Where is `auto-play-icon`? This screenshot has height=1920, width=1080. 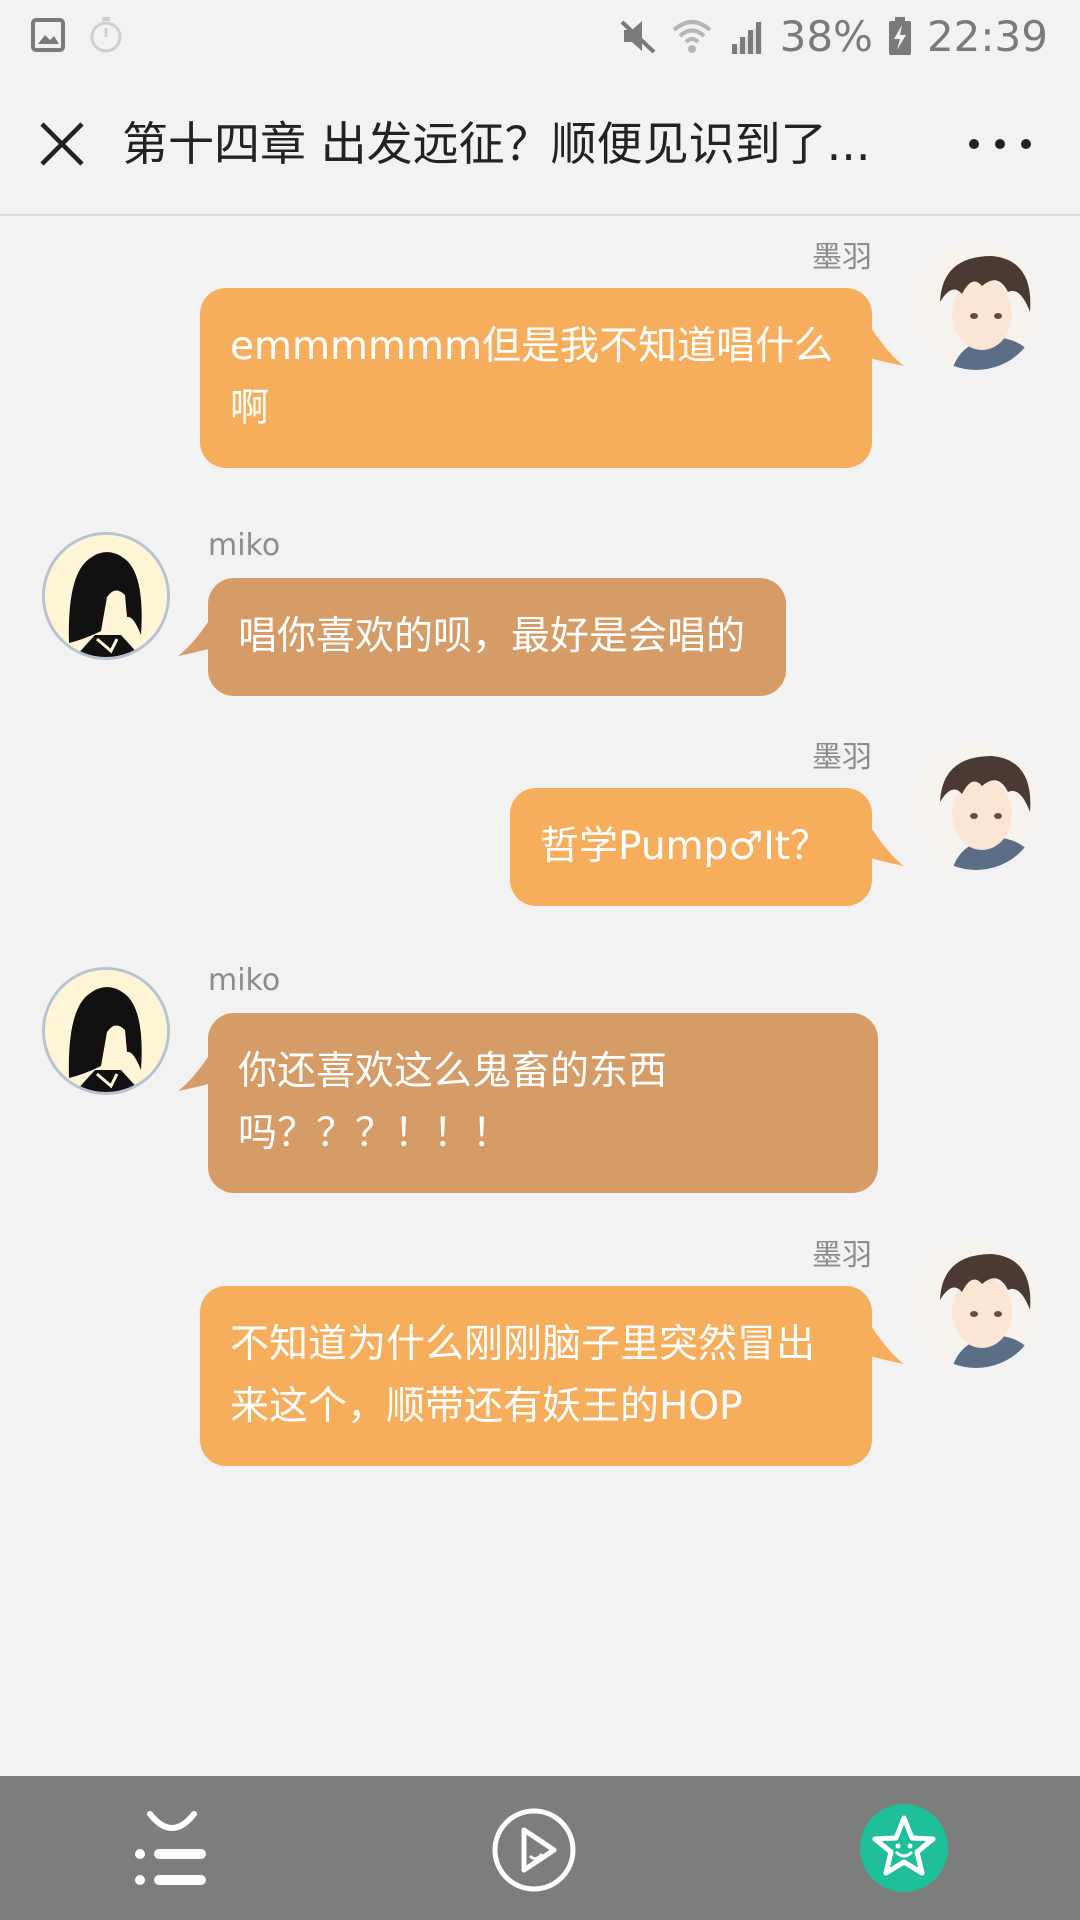
auto-play-icon is located at coordinates (534, 1850).